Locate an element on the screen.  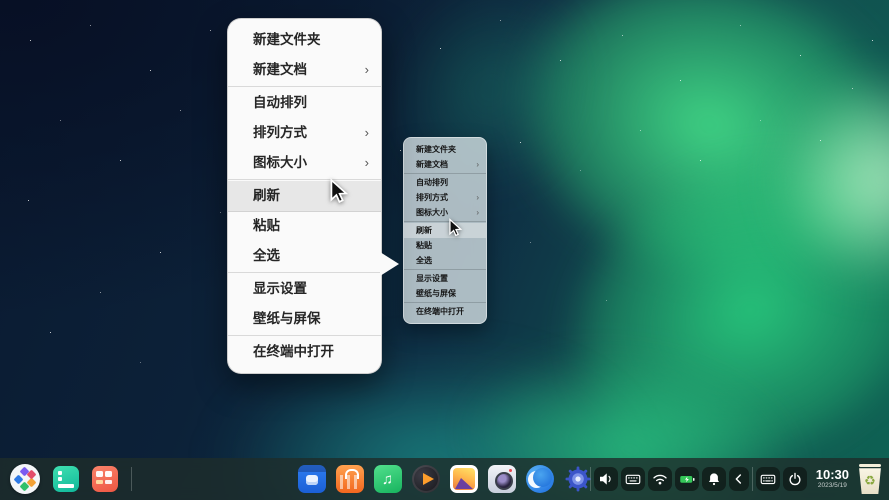
trash-icon: ♻ is located at coordinates (870, 479).